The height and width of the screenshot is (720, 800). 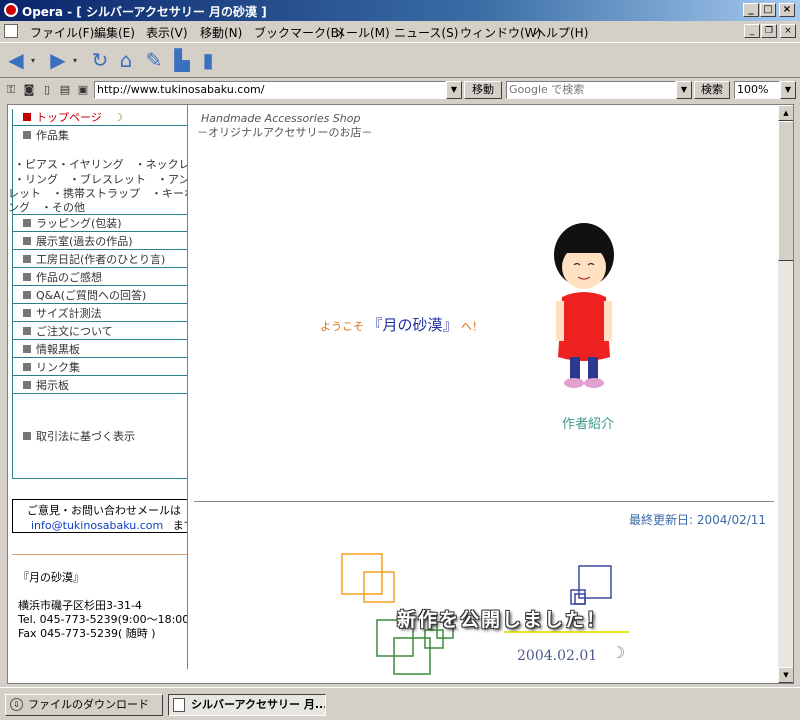 What do you see at coordinates (182, 60) in the screenshot?
I see `print-icon: ▙` at bounding box center [182, 60].